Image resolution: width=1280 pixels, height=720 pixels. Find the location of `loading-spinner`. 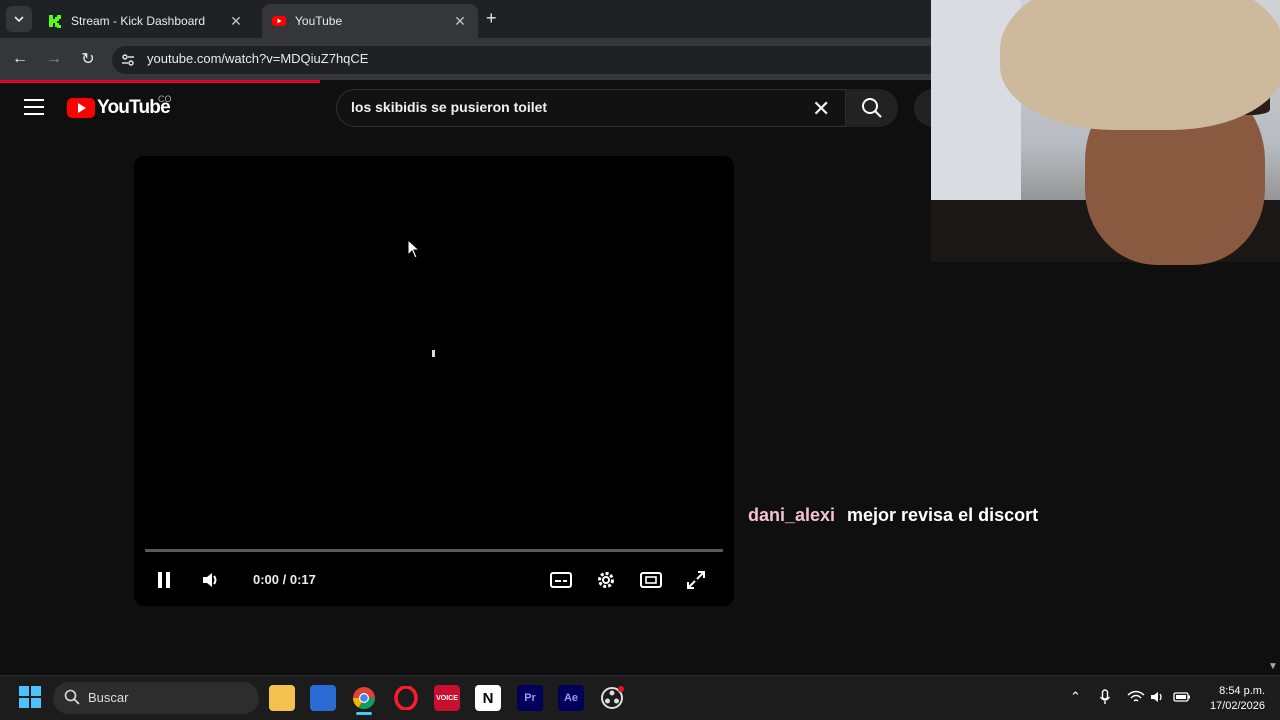

loading-spinner is located at coordinates (433, 353).